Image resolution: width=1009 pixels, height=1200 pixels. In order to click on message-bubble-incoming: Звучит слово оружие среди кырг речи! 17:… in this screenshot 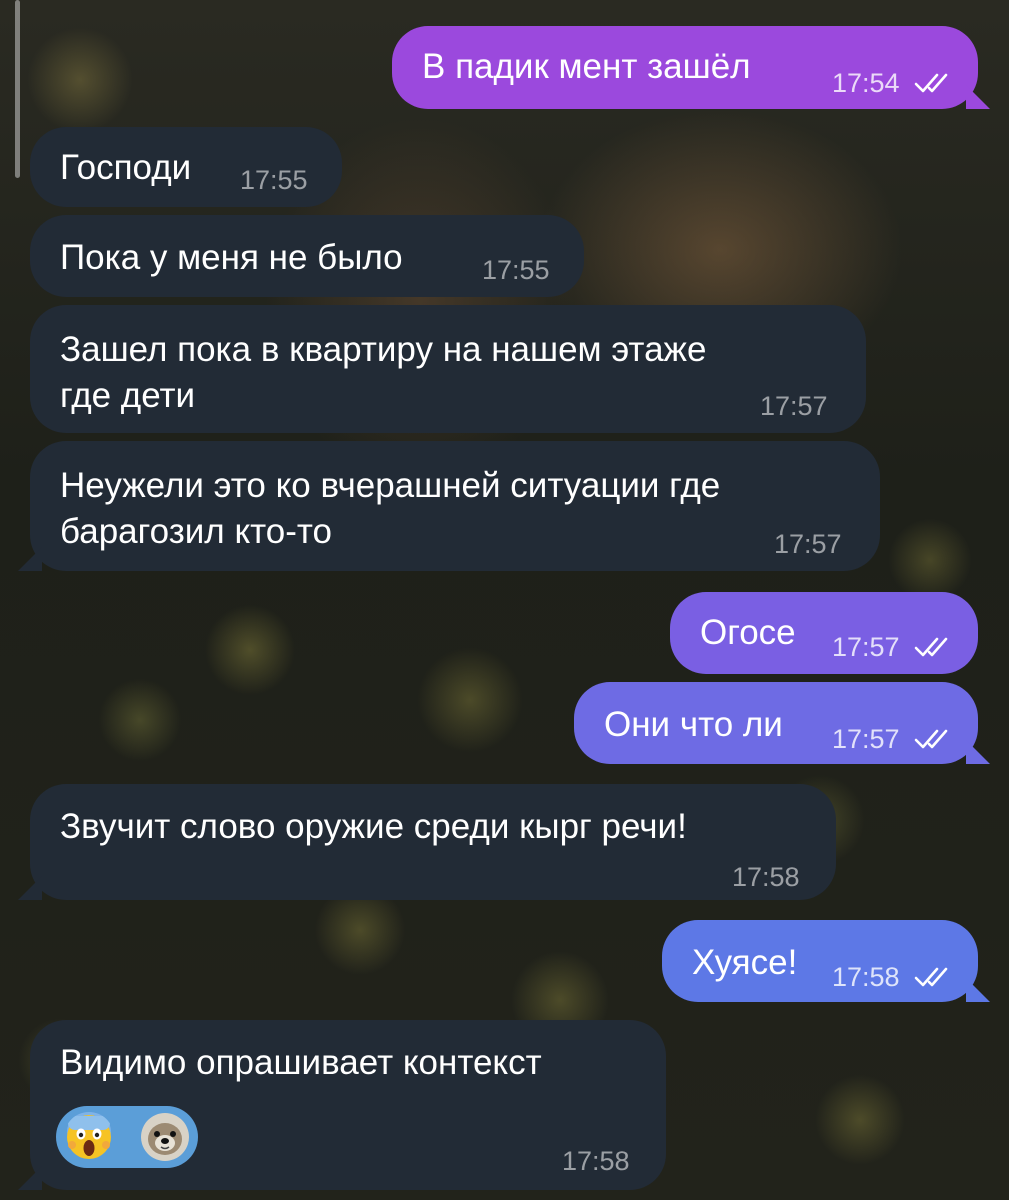, I will do `click(433, 842)`.